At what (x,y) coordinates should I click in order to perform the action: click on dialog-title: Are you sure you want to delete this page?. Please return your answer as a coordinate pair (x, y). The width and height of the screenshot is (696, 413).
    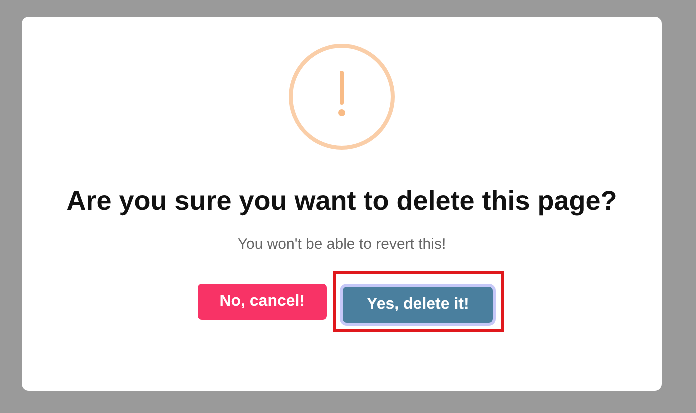
    Looking at the image, I should click on (342, 201).